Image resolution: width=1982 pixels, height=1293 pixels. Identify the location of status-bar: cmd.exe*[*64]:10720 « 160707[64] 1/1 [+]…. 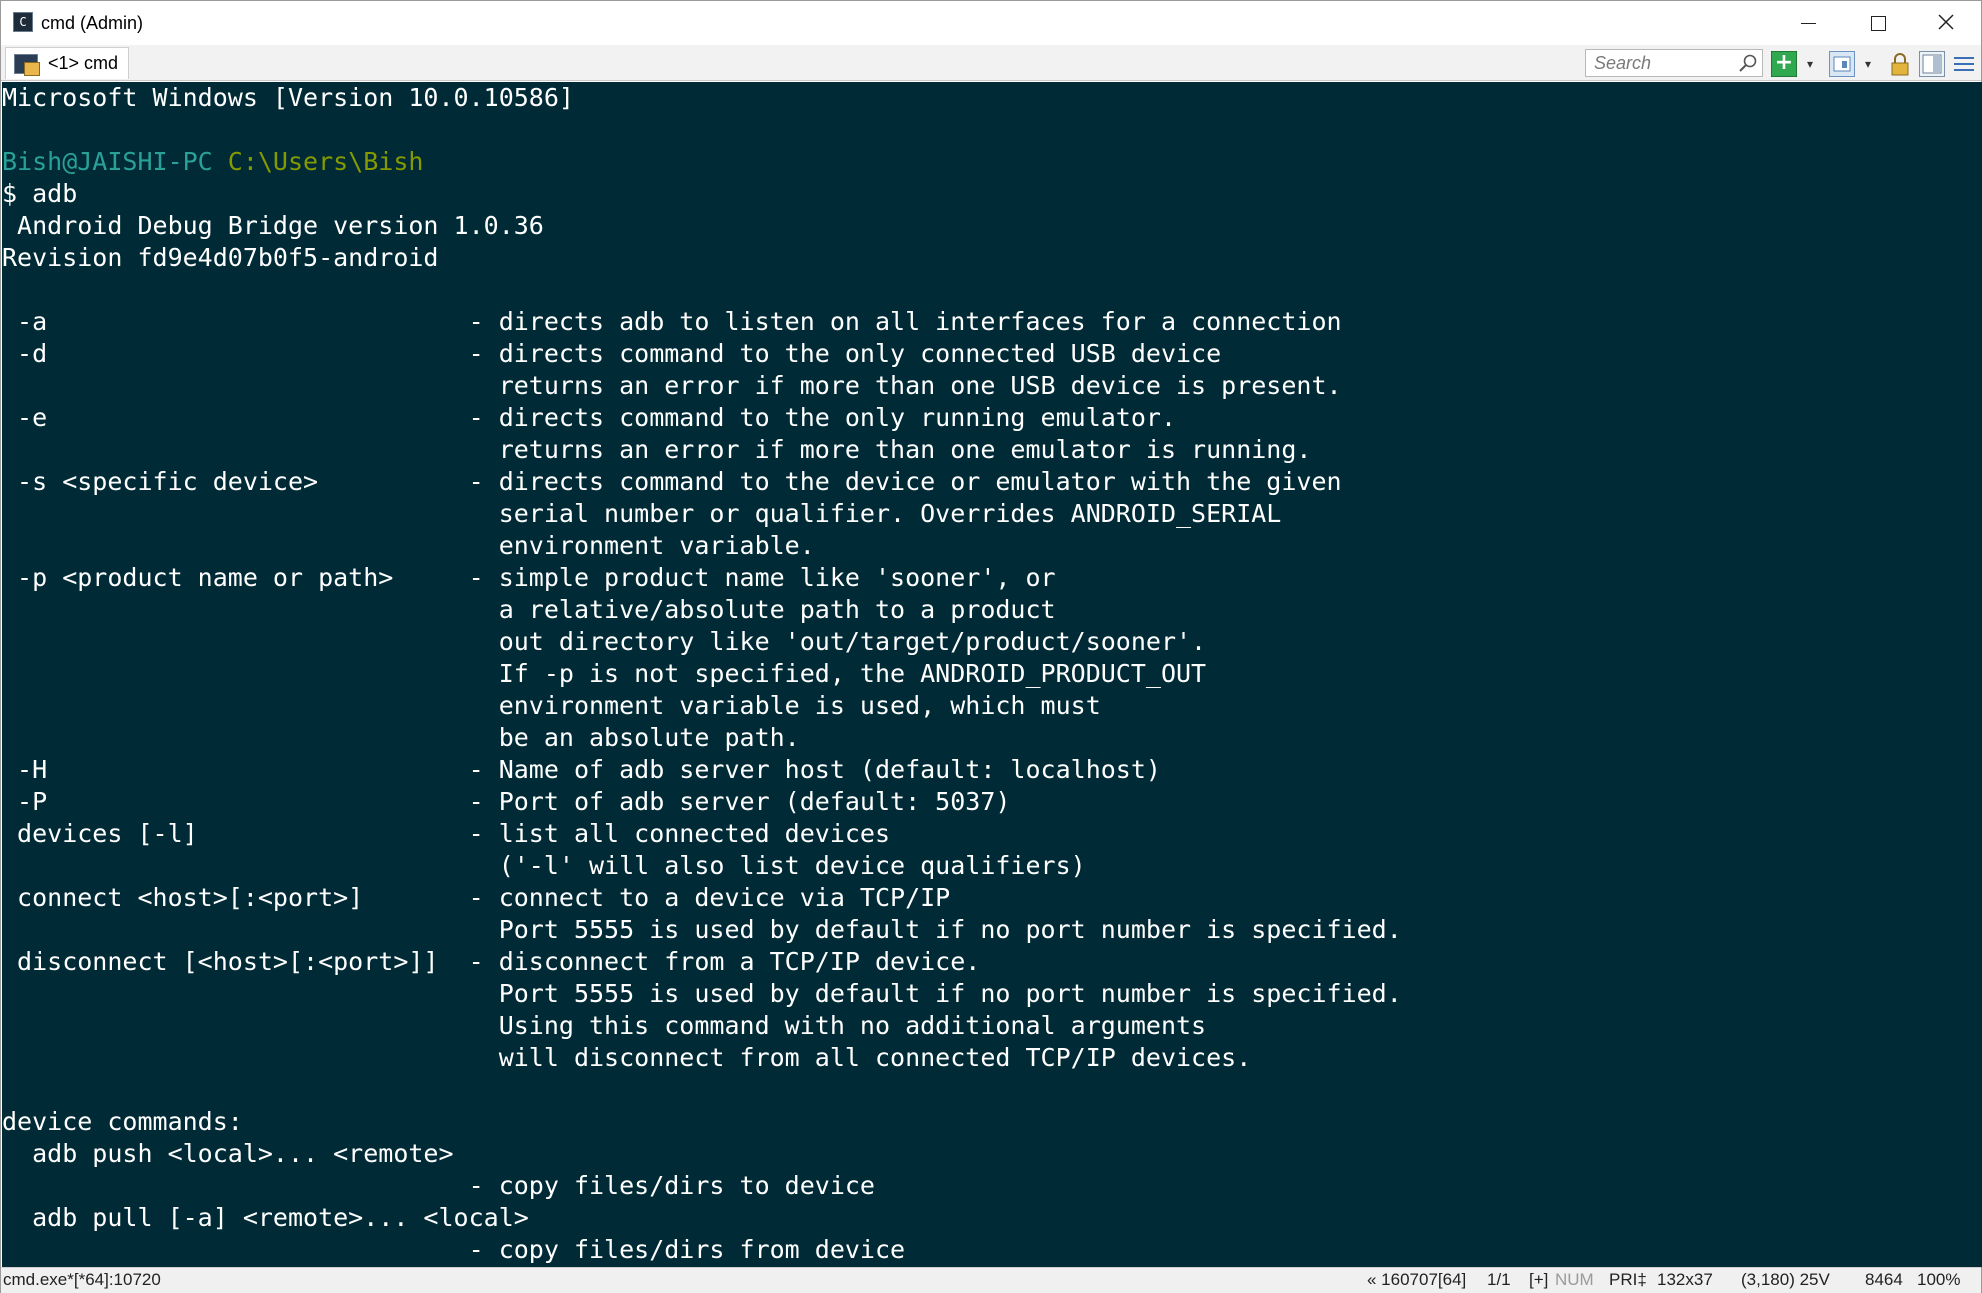
(991, 1280).